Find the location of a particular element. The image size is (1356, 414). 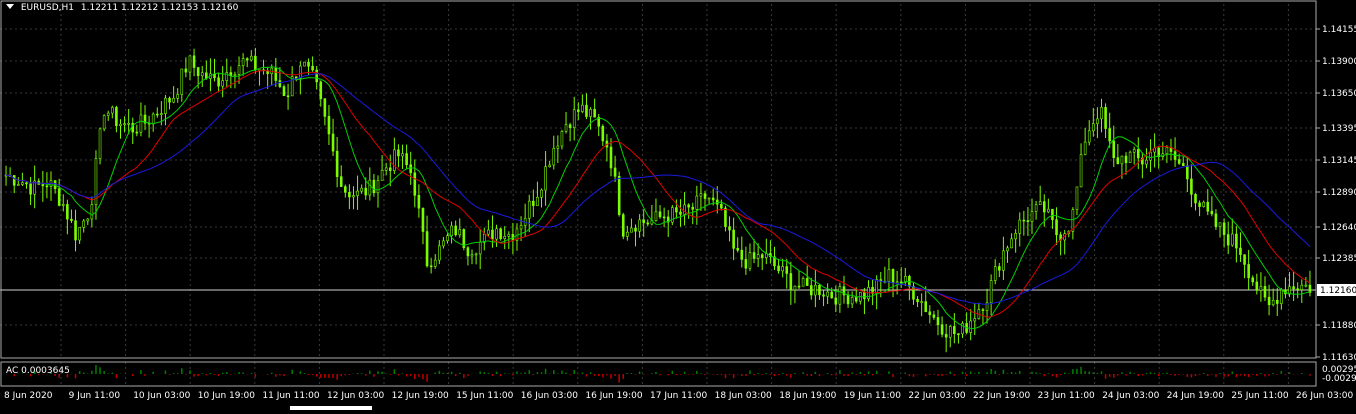

time-axis-label: 8 Jun 2020 is located at coordinates (28, 396).